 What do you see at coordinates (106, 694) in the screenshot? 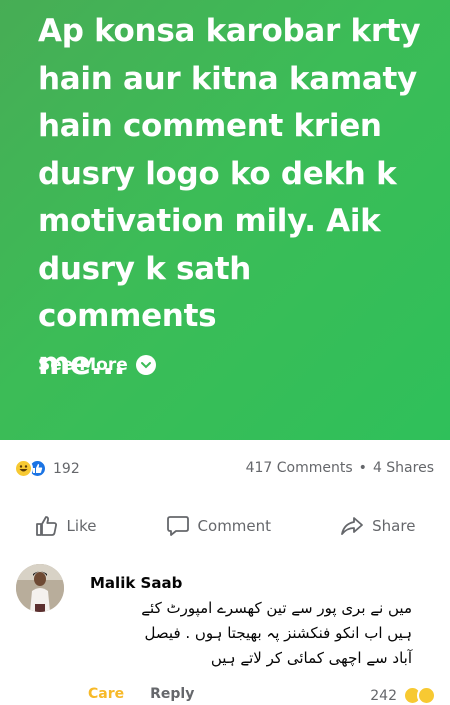
I see `care-reaction-button: Care` at bounding box center [106, 694].